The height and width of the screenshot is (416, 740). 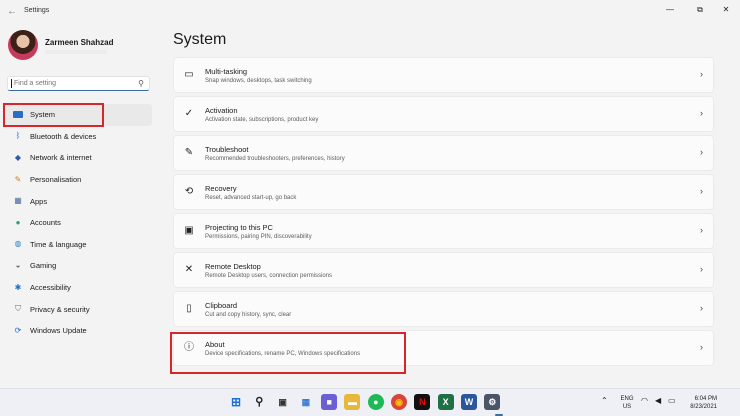 I want to click on sidebar-item-label: Accounts, so click(x=45, y=223).